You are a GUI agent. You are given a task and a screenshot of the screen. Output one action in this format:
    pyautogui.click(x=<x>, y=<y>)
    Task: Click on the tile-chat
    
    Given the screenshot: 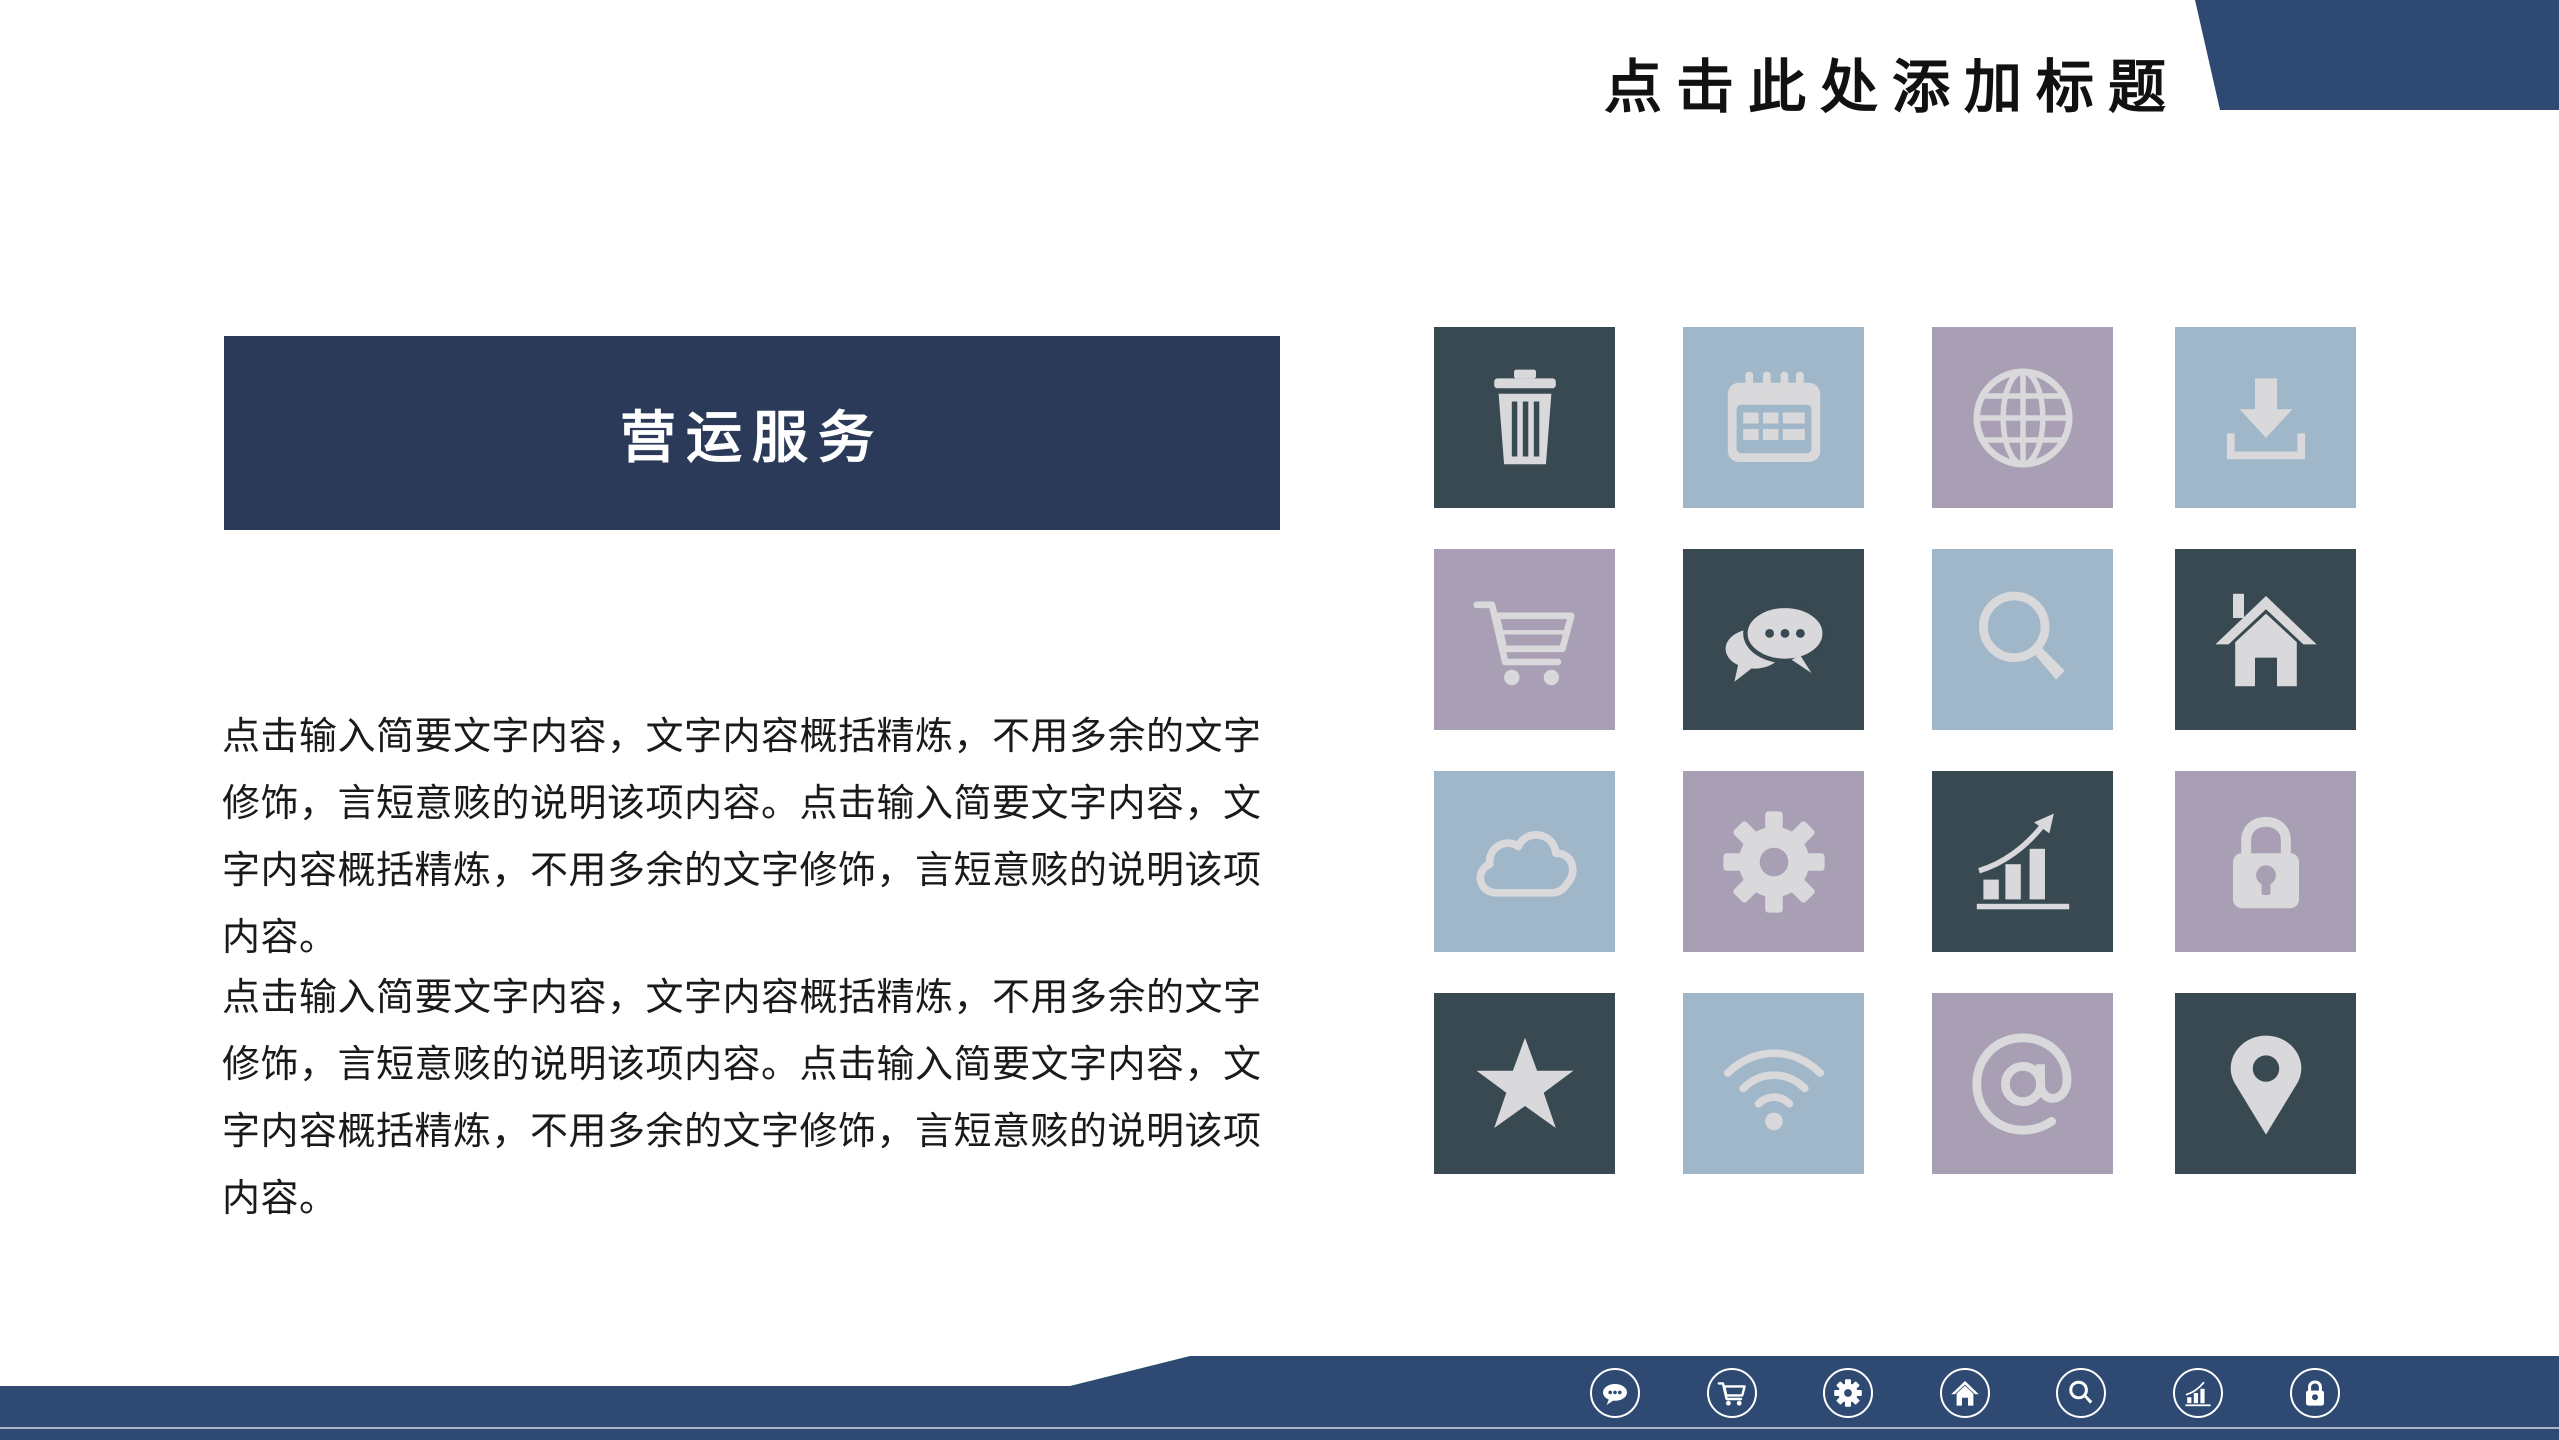 What is the action you would take?
    pyautogui.click(x=1773, y=639)
    